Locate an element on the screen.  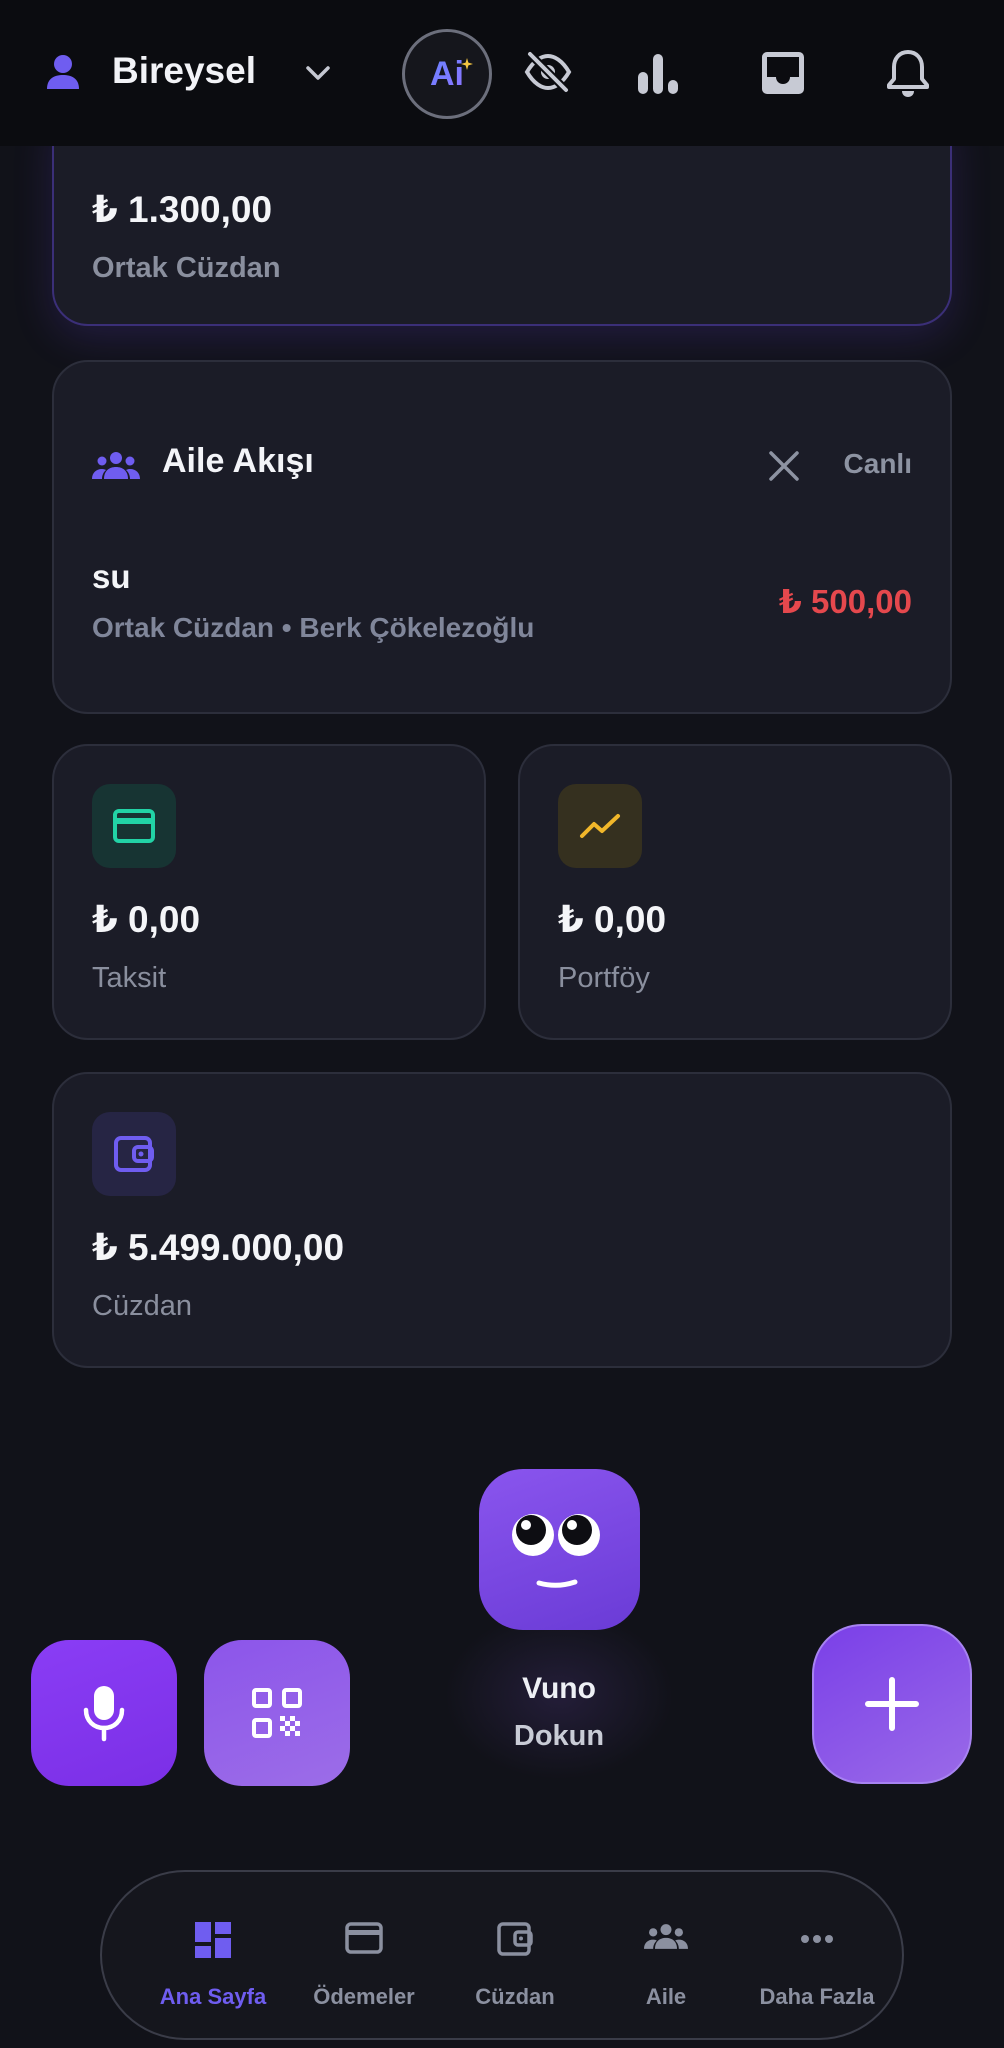
chevron-down-icon is located at coordinates (318, 73).